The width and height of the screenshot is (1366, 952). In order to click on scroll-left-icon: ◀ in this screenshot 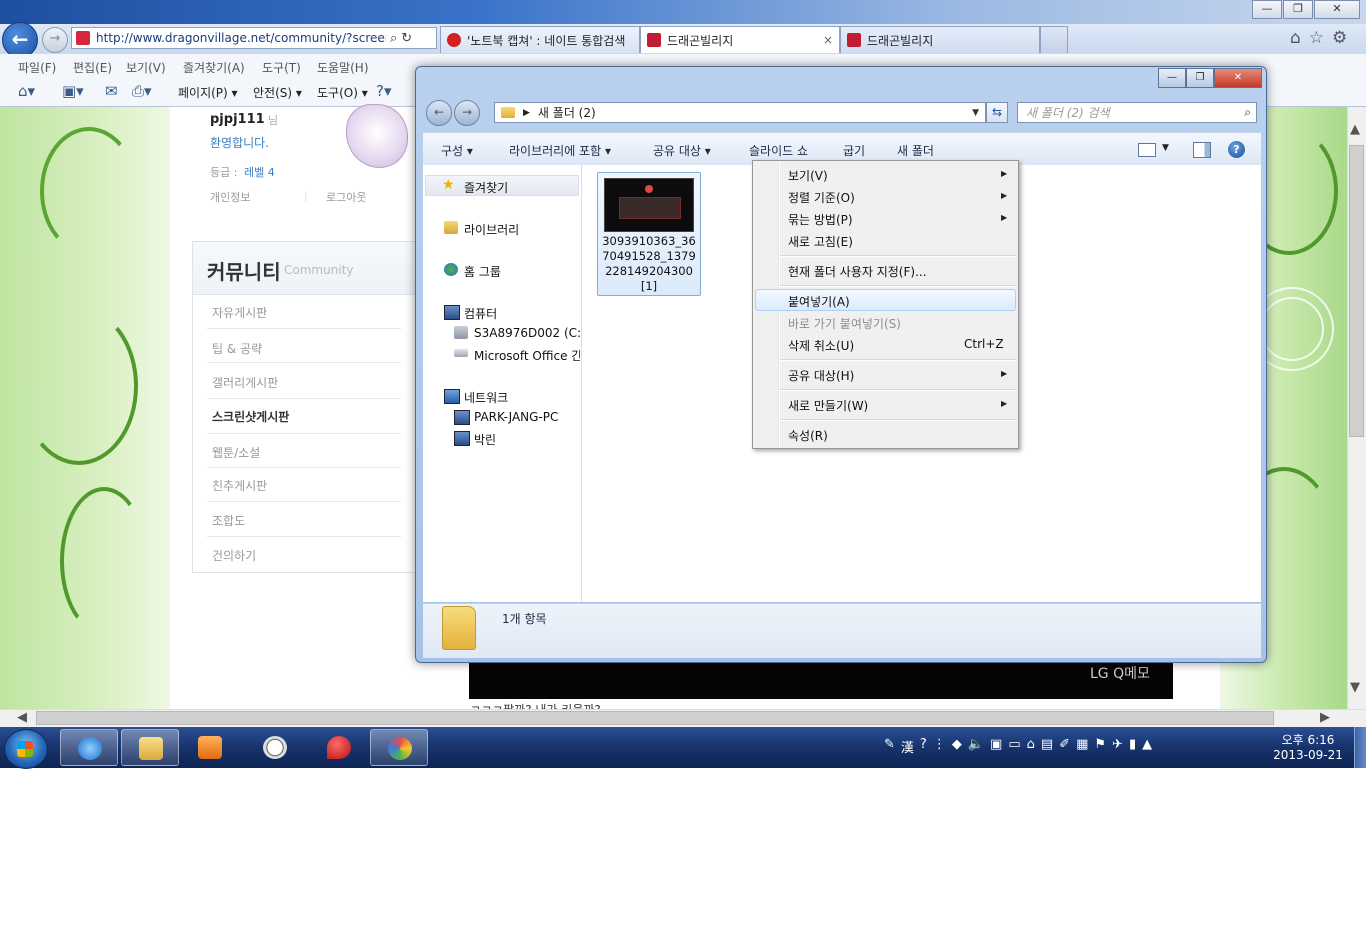, I will do `click(22, 717)`.